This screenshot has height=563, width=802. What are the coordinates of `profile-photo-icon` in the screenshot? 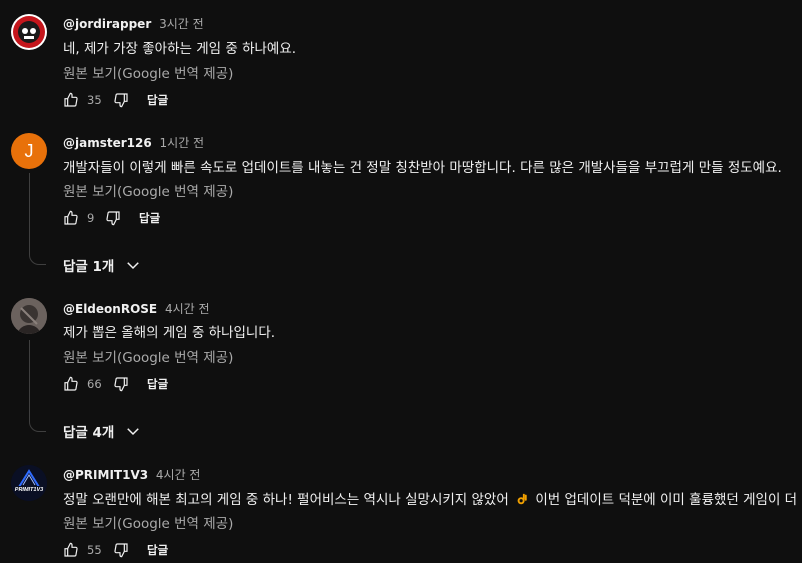 It's located at (29, 316).